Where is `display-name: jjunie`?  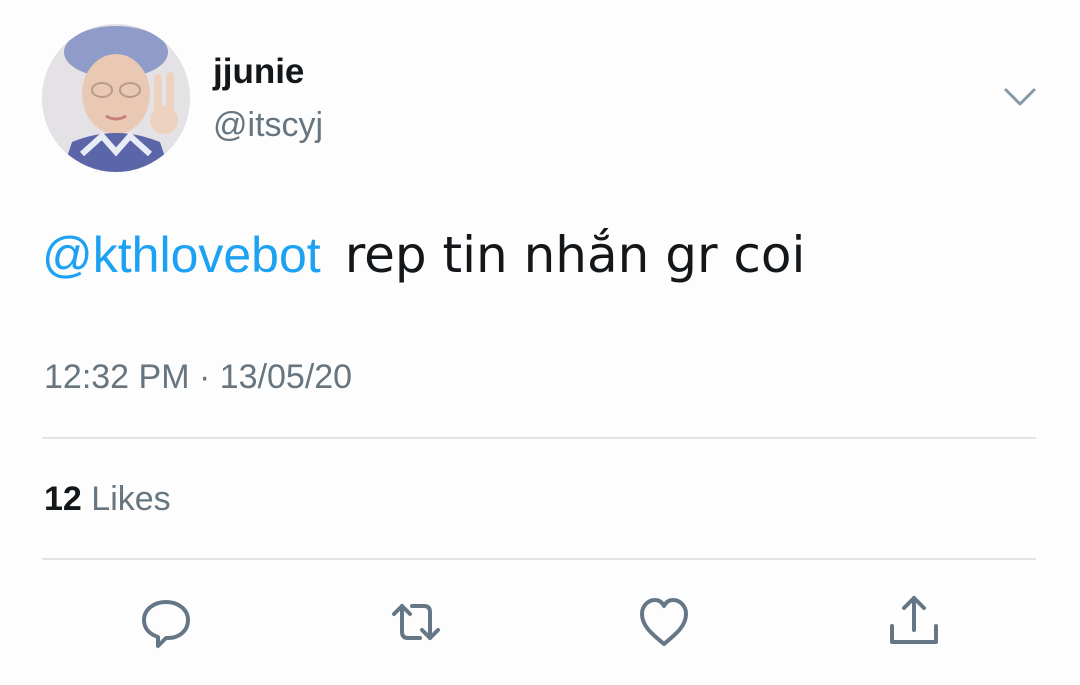 display-name: jjunie is located at coordinates (258, 72).